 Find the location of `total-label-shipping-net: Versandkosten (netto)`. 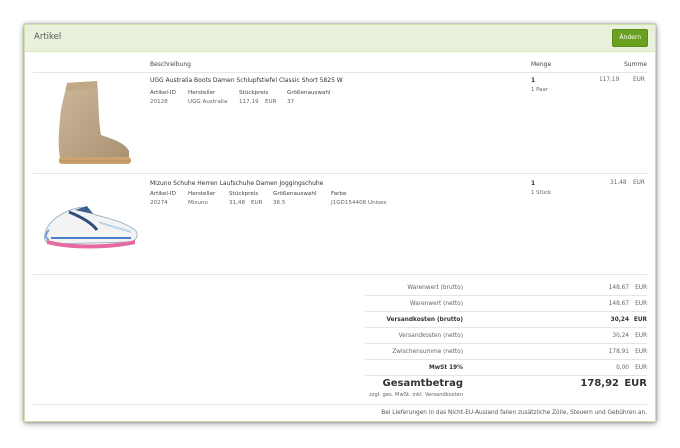

total-label-shipping-net: Versandkosten (netto) is located at coordinates (430, 336).